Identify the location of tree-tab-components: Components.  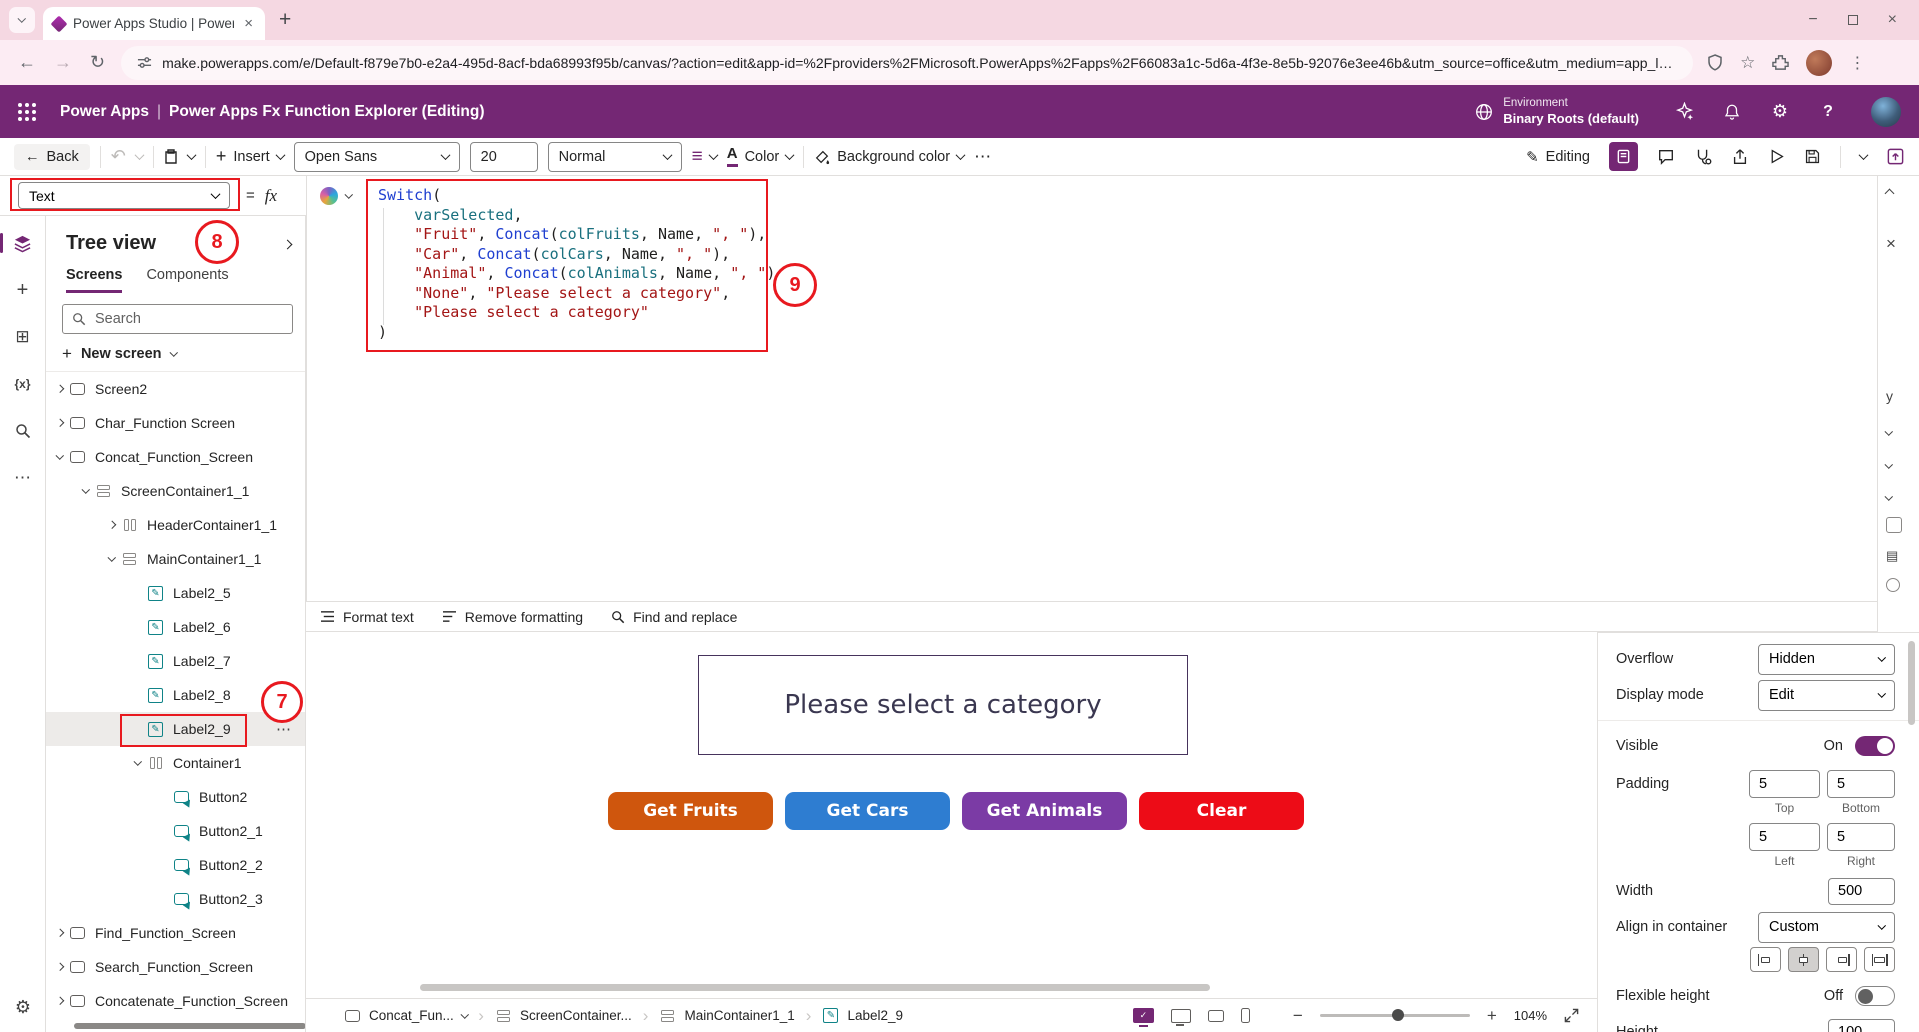
(187, 280).